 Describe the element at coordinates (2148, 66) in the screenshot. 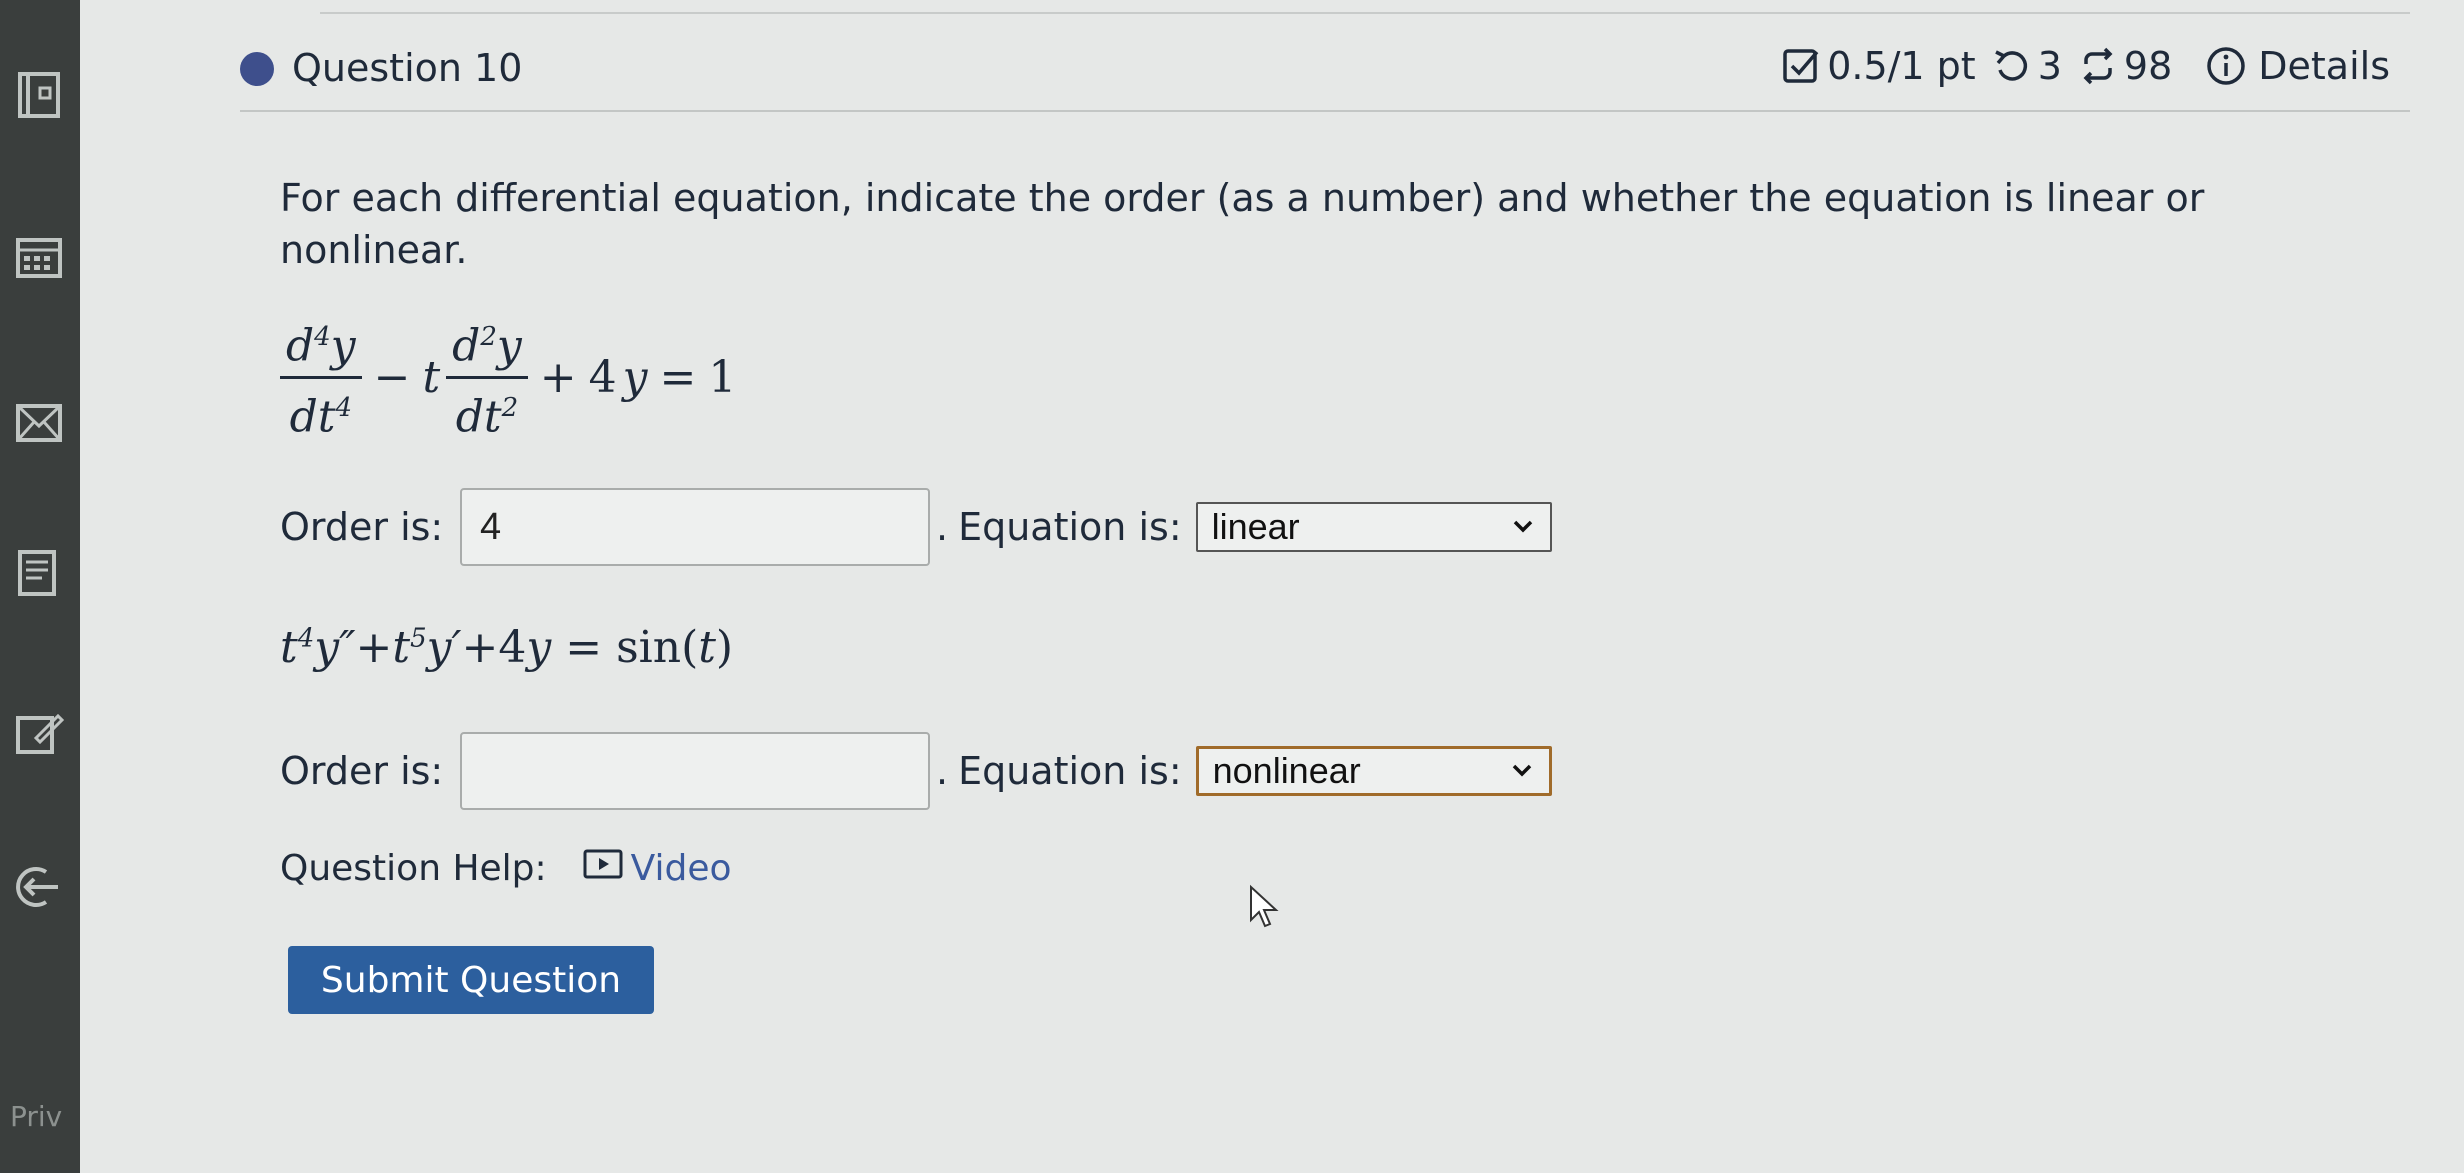

I see `attempts-count: 98` at that location.